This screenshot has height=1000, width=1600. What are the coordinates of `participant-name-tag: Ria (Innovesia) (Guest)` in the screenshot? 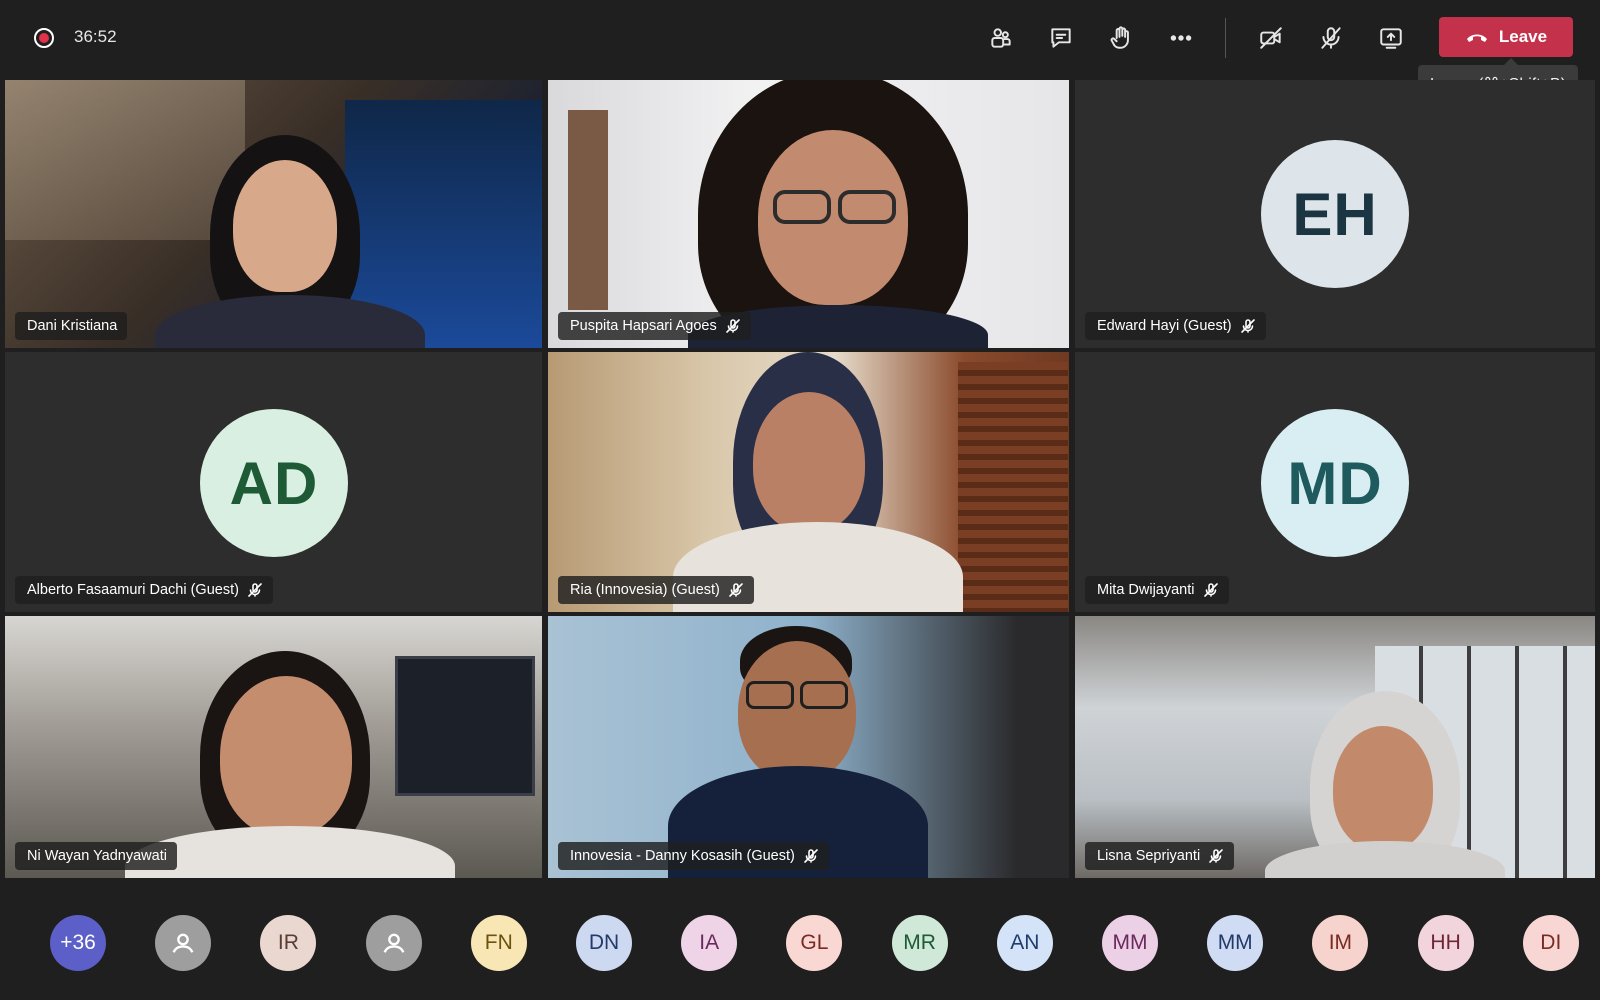 It's located at (656, 590).